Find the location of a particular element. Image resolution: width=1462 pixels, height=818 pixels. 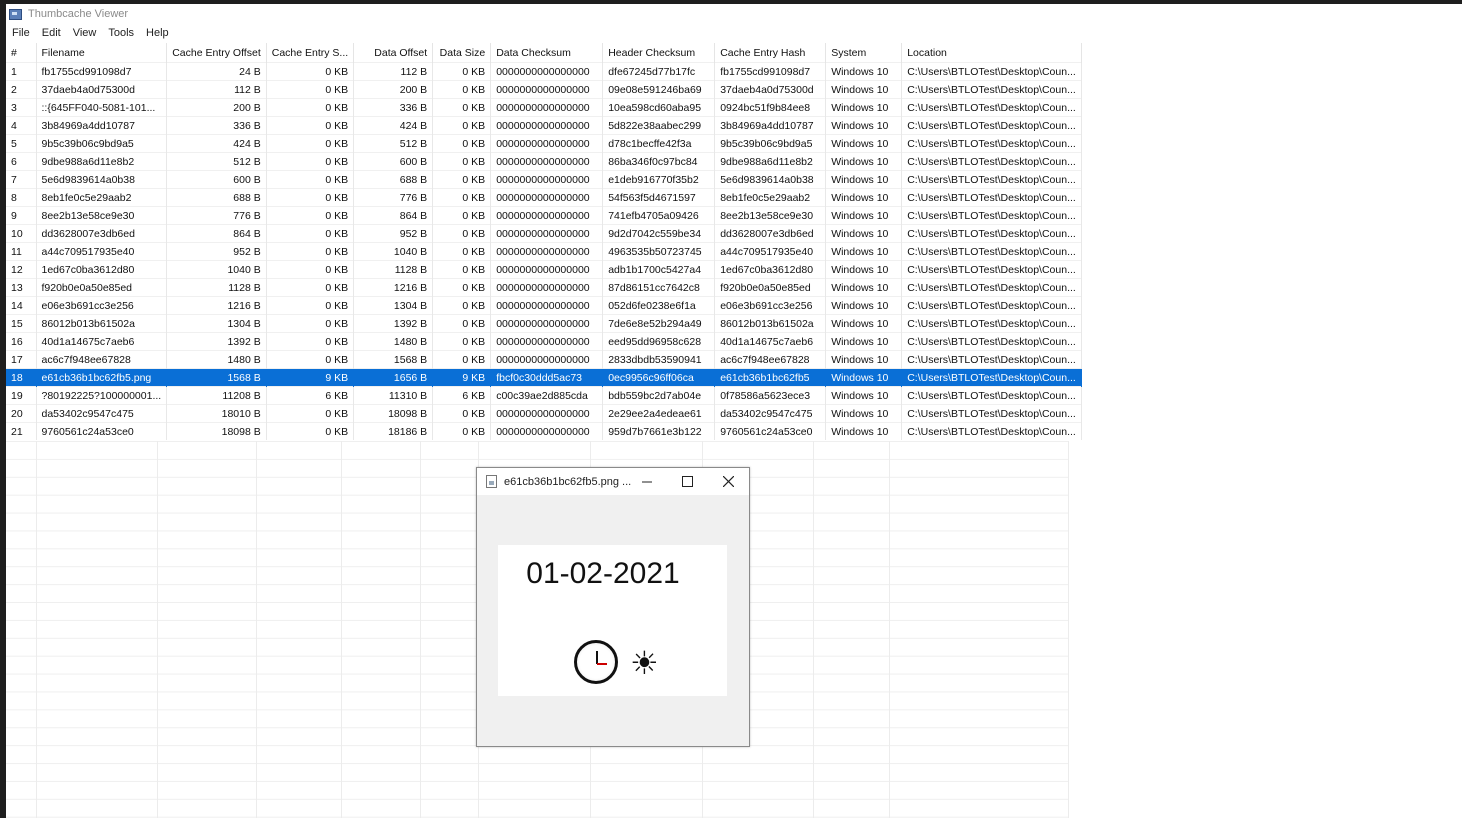

cell-row-number: 20 is located at coordinates (21, 413).